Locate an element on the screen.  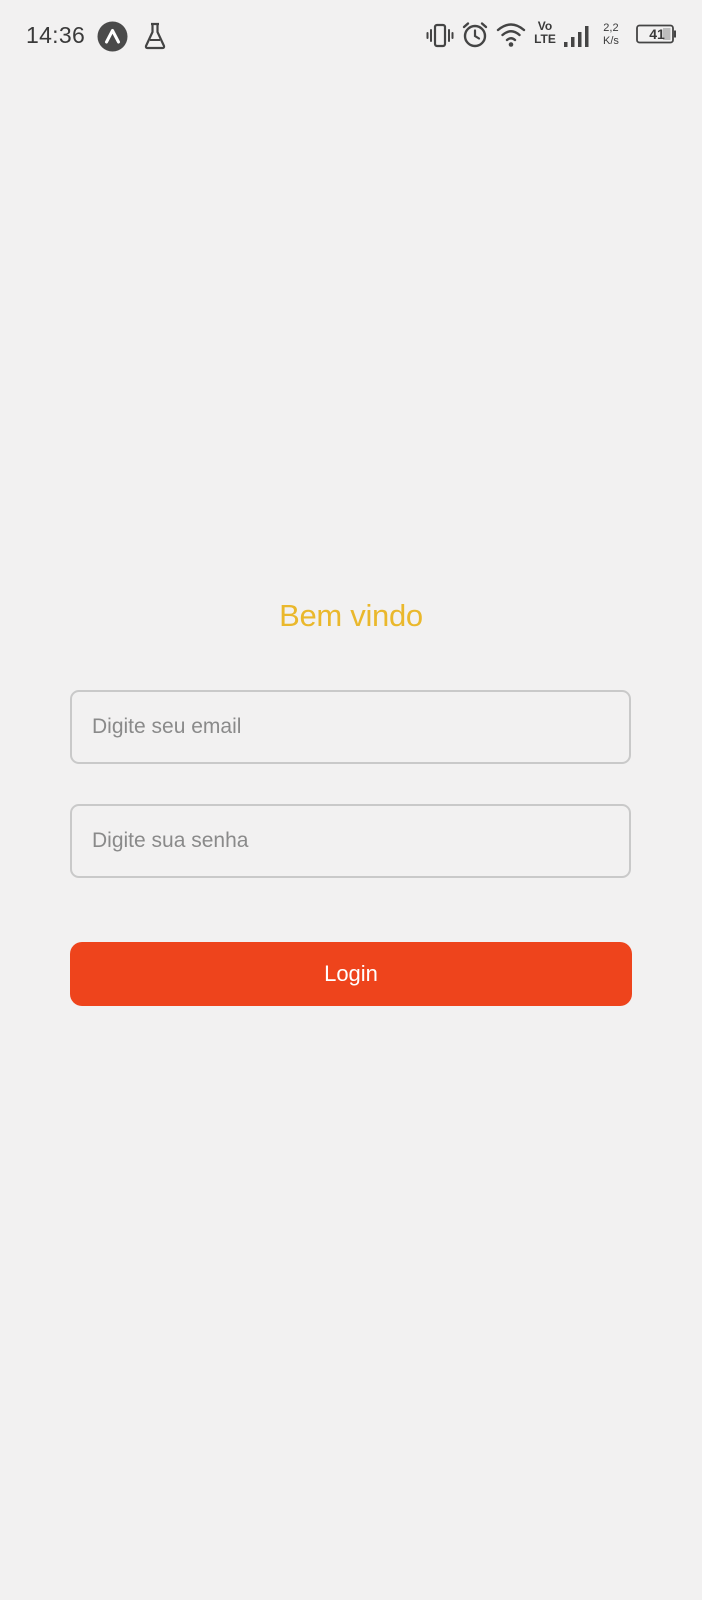
volte-icon: Vo LTE is located at coordinates (545, 33).